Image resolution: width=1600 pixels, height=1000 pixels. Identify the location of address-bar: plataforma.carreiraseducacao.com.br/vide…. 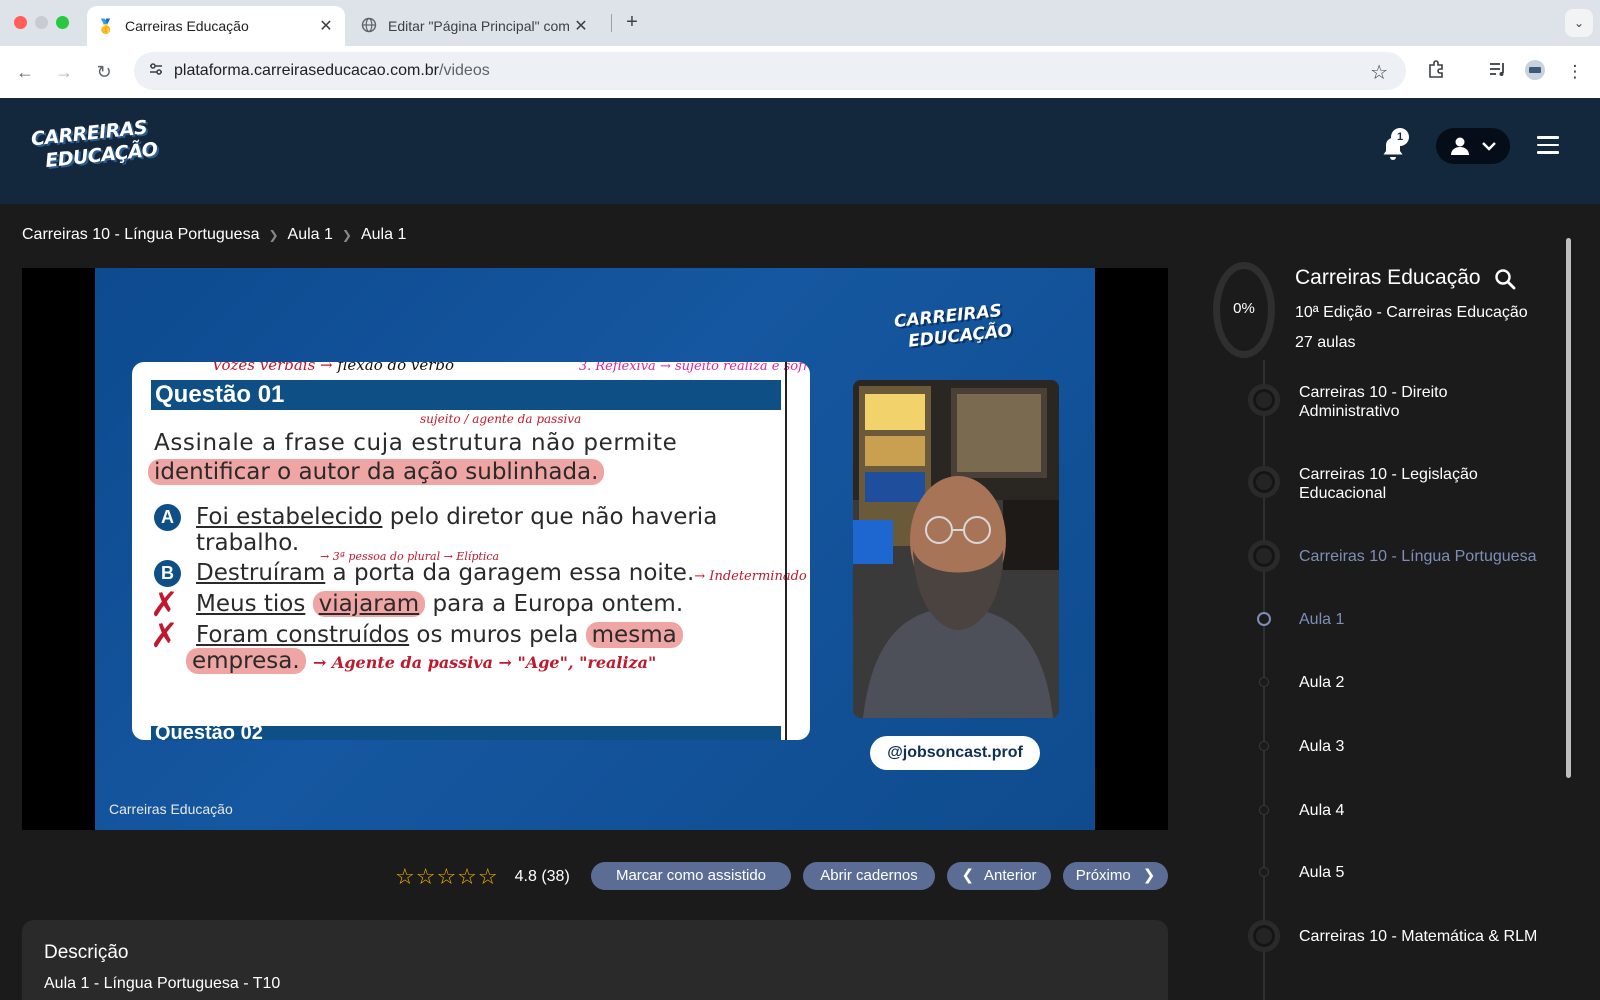
(770, 71).